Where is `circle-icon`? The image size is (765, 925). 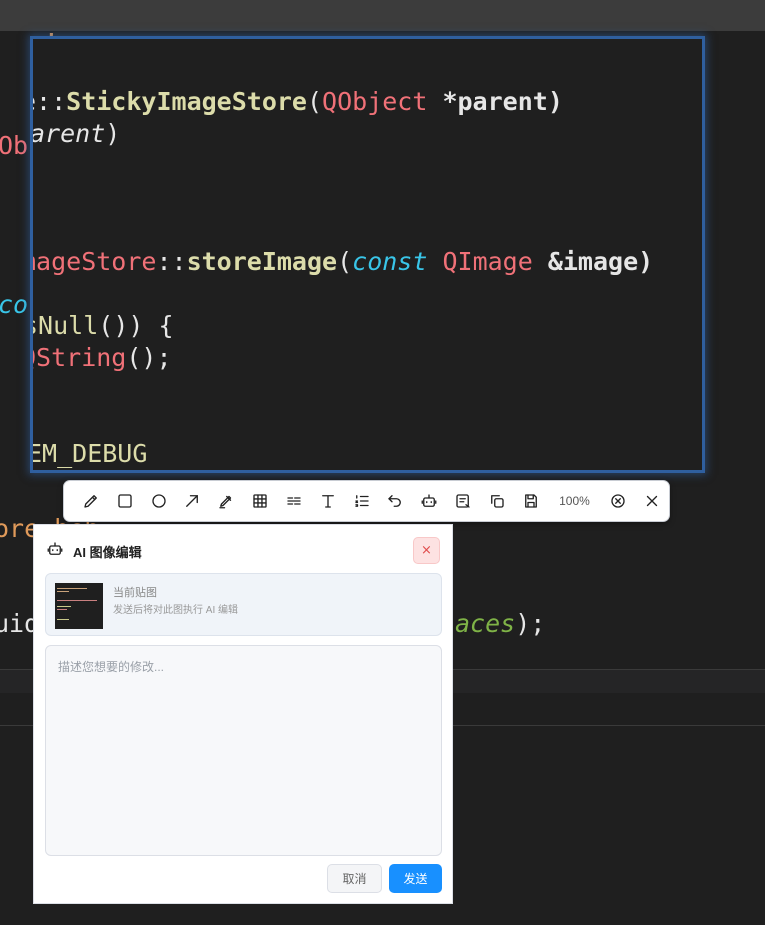 circle-icon is located at coordinates (159, 501).